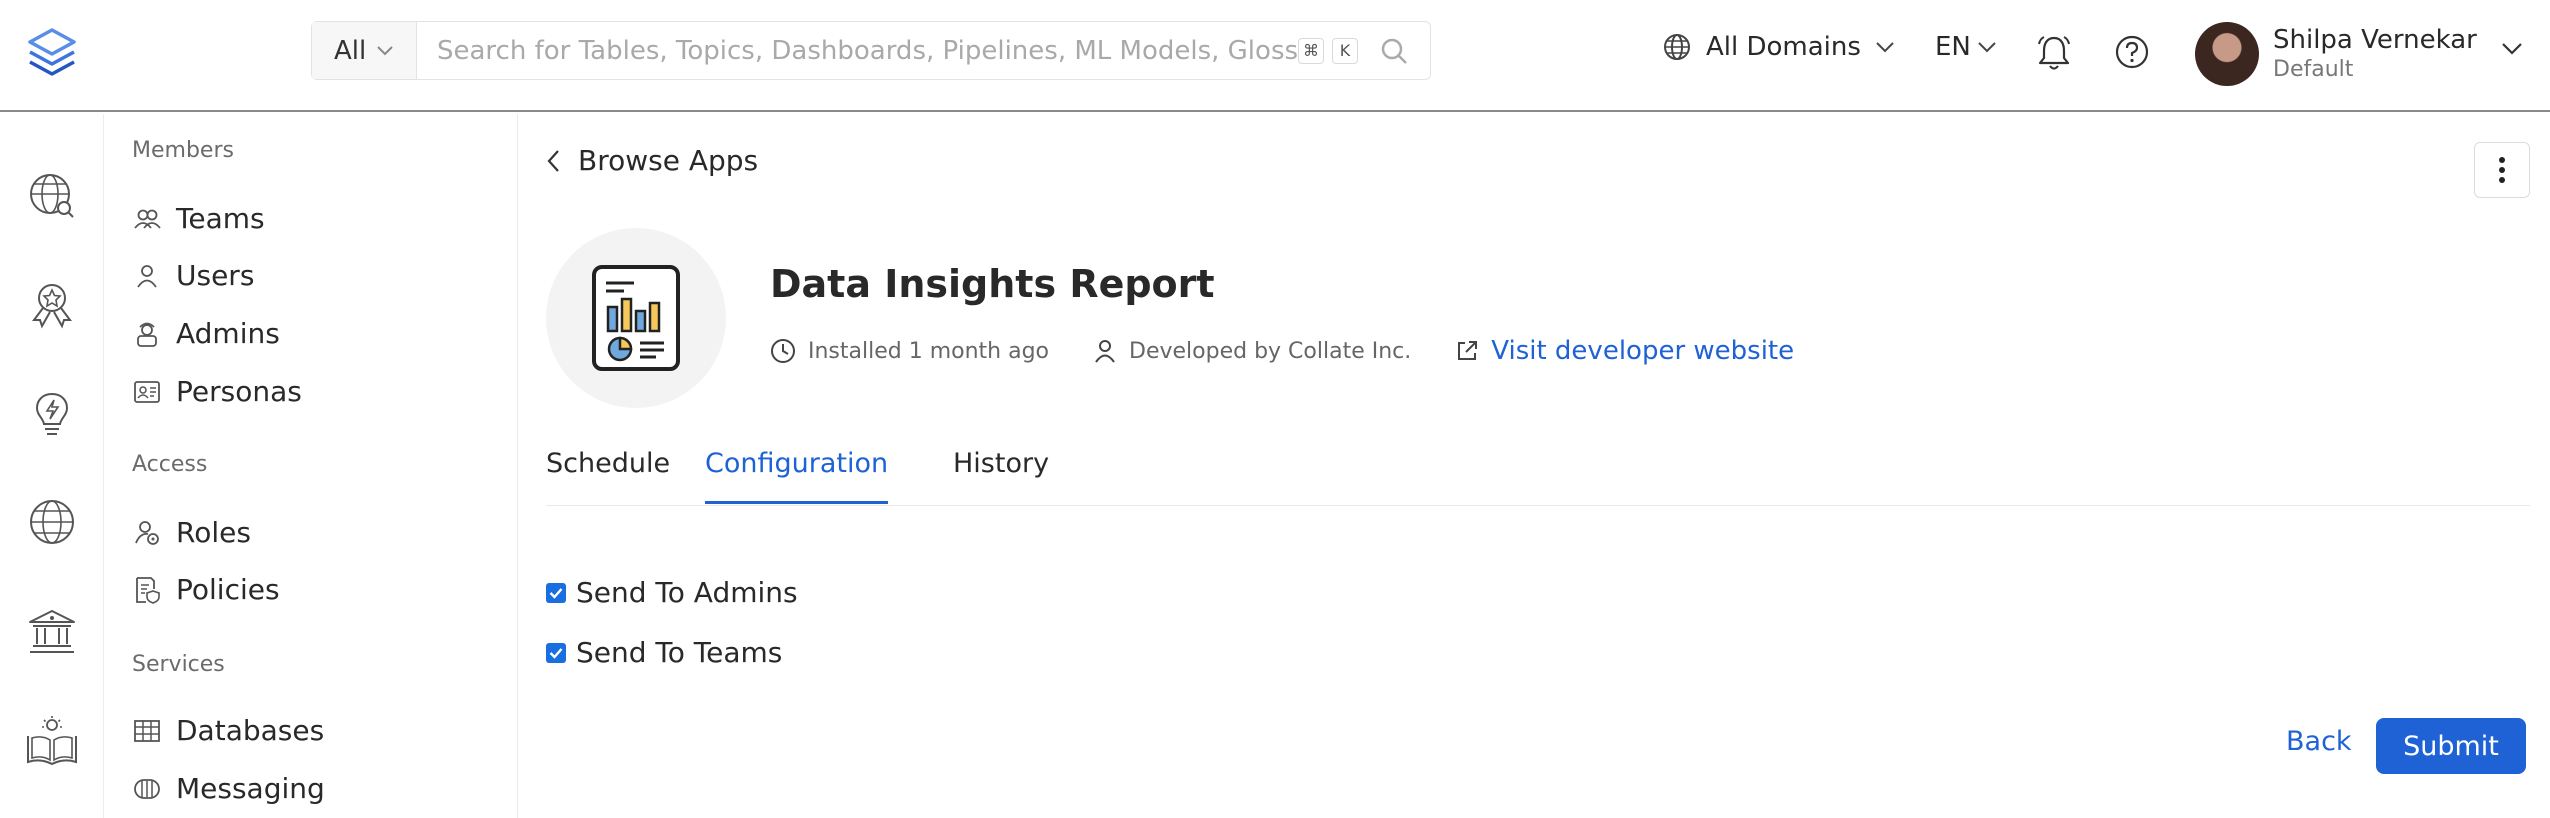 This screenshot has width=2550, height=818. I want to click on developer-website-label: Visit developer website, so click(1643, 351).